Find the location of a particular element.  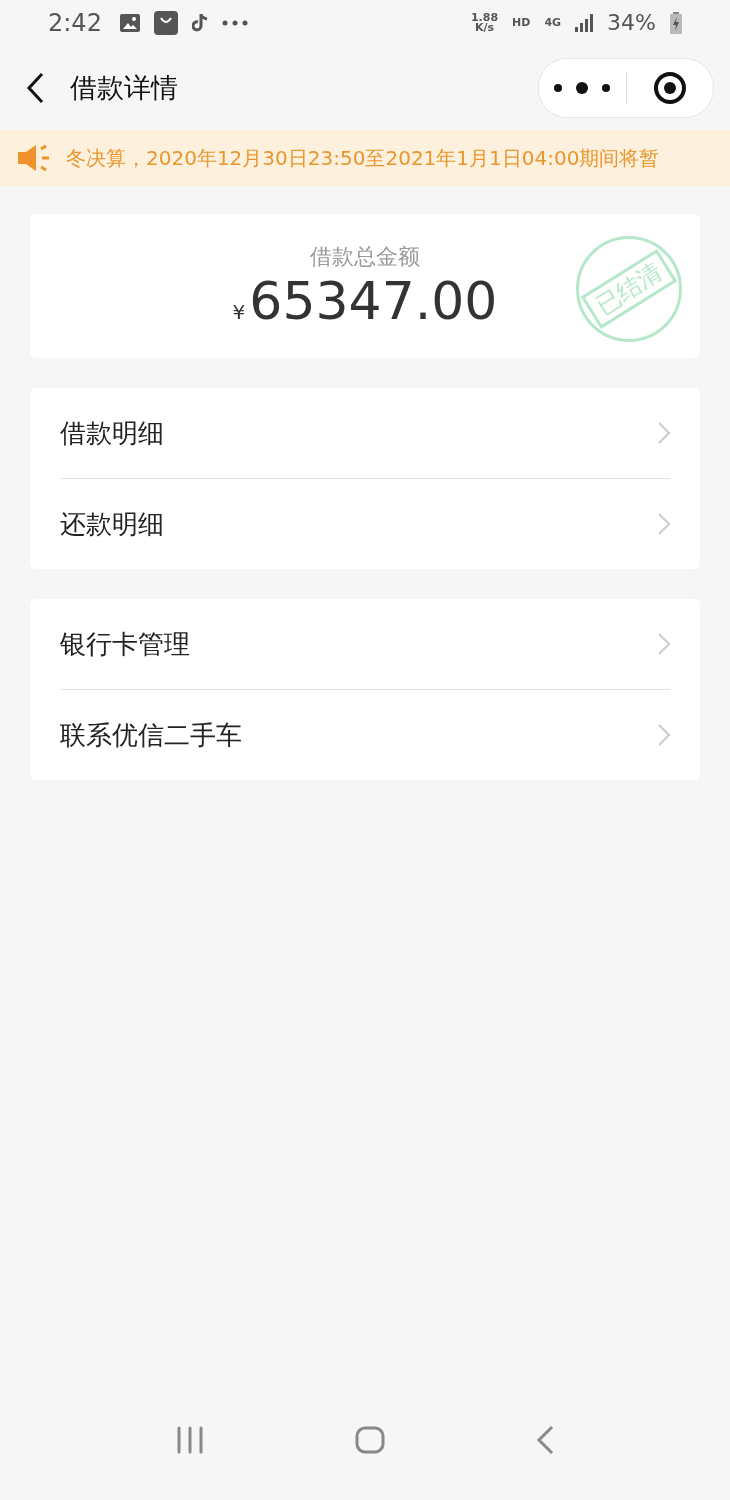

music-note-icon is located at coordinates (199, 22).